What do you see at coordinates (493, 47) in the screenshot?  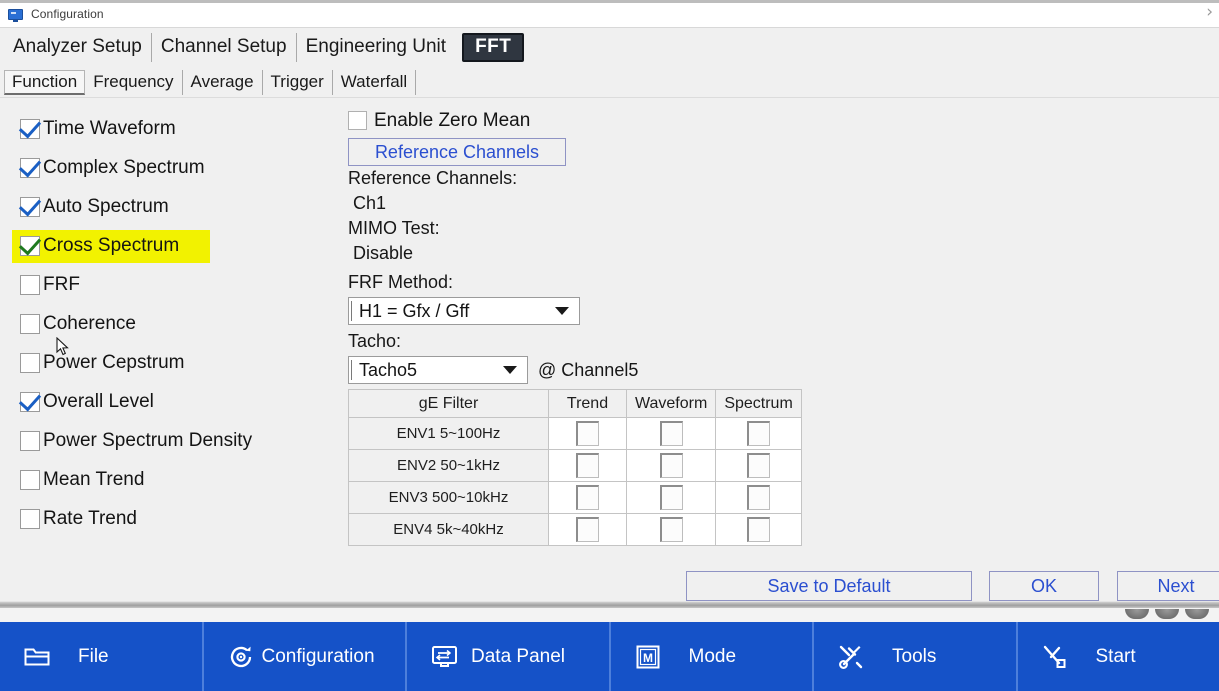 I see `tab-fft: FFT` at bounding box center [493, 47].